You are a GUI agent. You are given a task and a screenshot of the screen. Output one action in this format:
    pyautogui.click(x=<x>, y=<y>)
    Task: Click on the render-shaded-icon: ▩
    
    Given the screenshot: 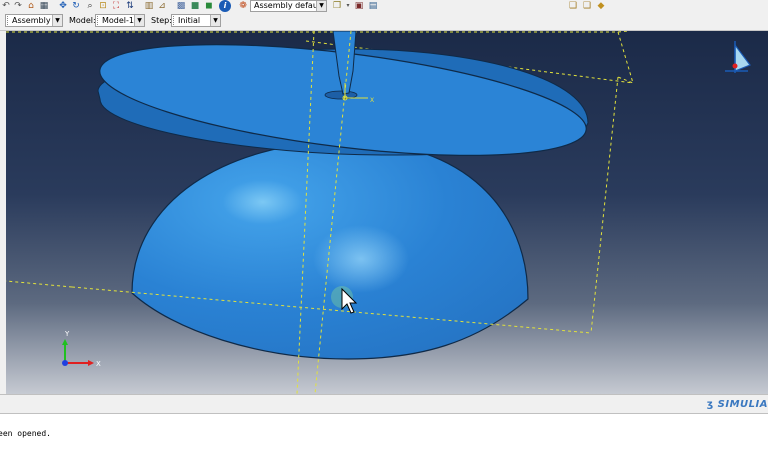 What is the action you would take?
    pyautogui.click(x=181, y=6)
    